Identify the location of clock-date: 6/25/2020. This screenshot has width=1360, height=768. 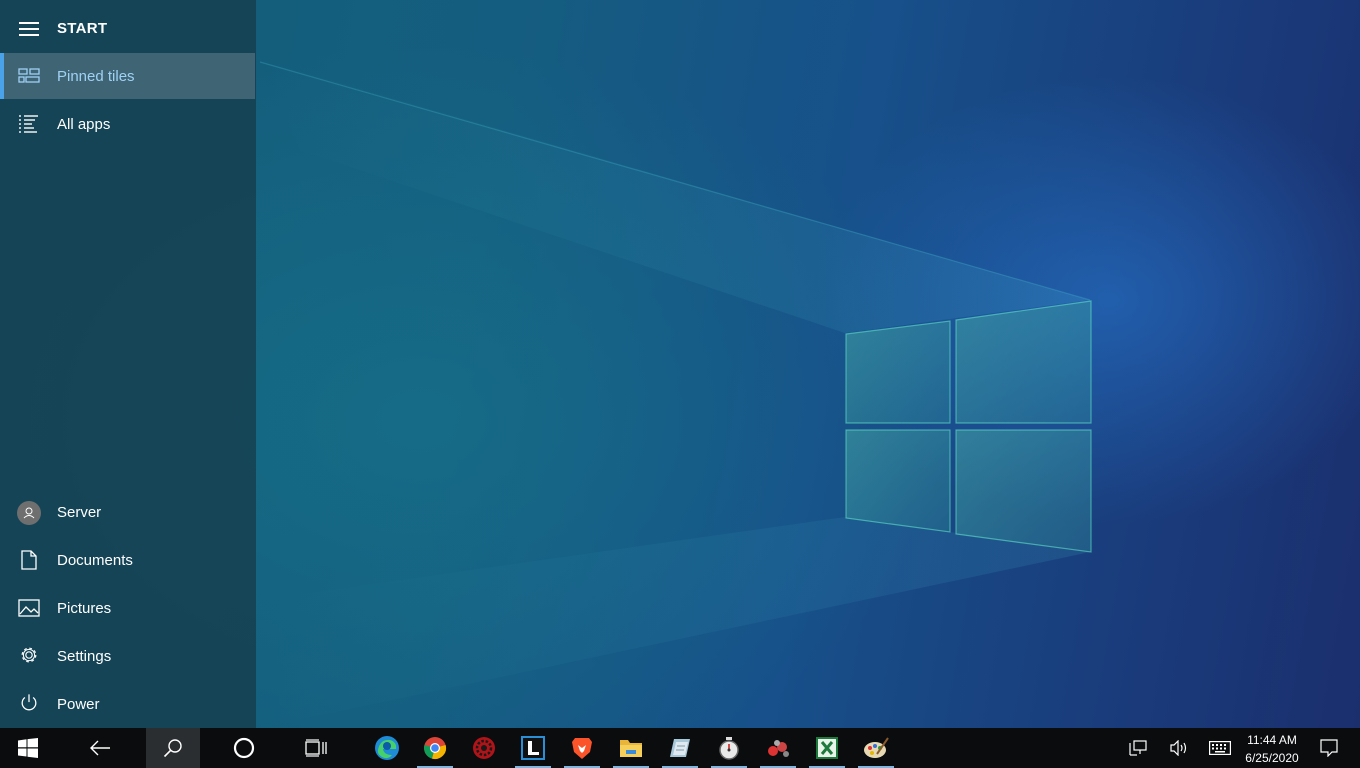
(1272, 758).